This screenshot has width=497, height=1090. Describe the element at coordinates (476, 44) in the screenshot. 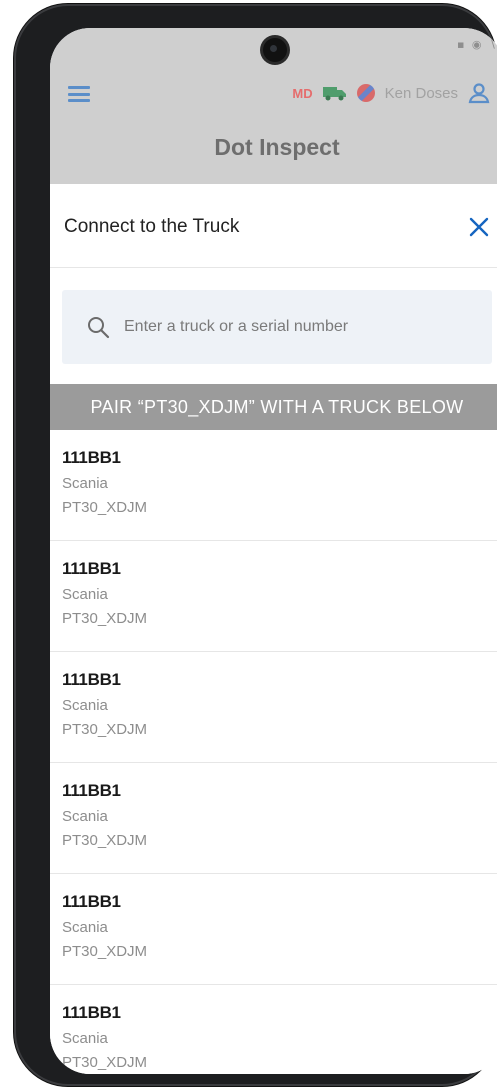

I see `status-icons: ▪ ◉ ∖` at that location.